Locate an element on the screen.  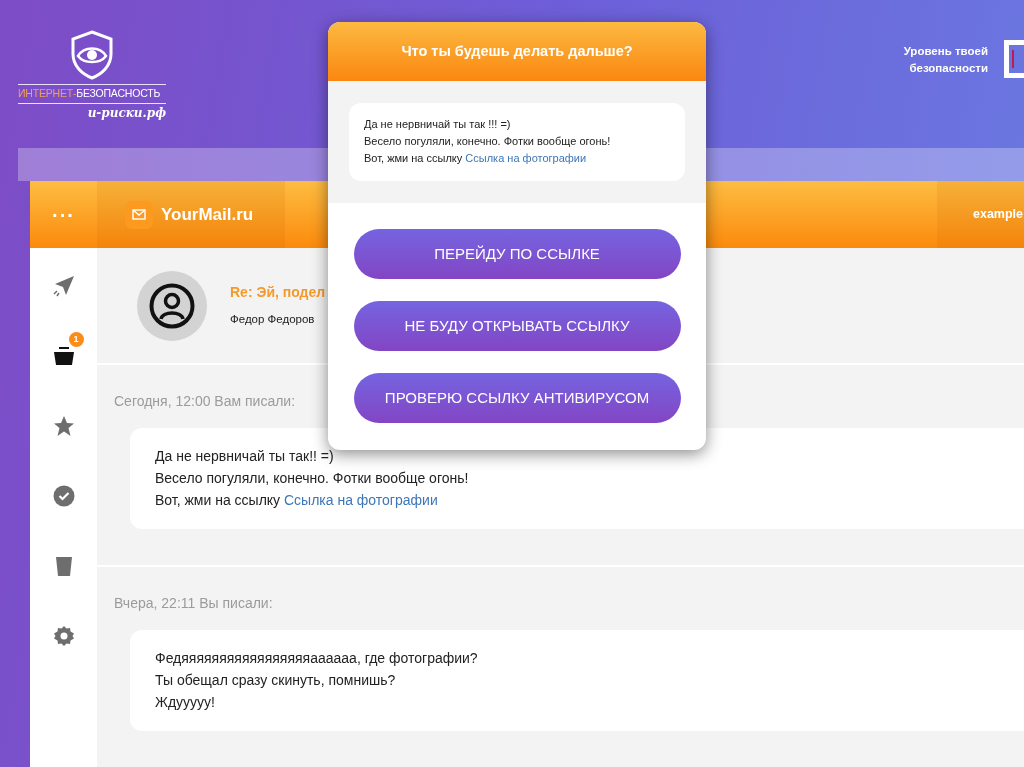
shield-eye-icon is located at coordinates (92, 55).